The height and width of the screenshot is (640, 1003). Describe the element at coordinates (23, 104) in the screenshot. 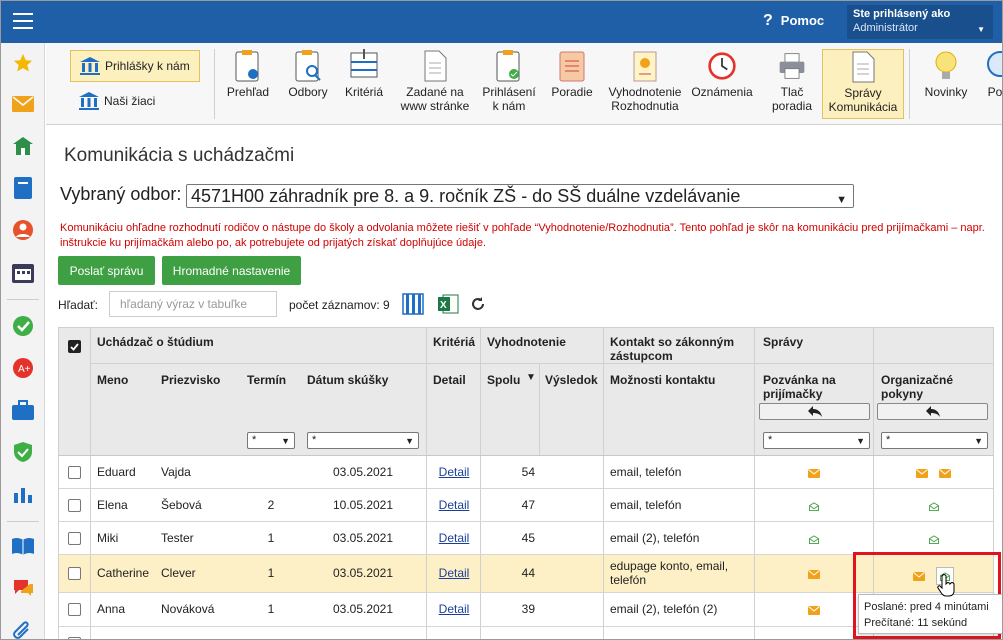

I see `mail-icon` at that location.